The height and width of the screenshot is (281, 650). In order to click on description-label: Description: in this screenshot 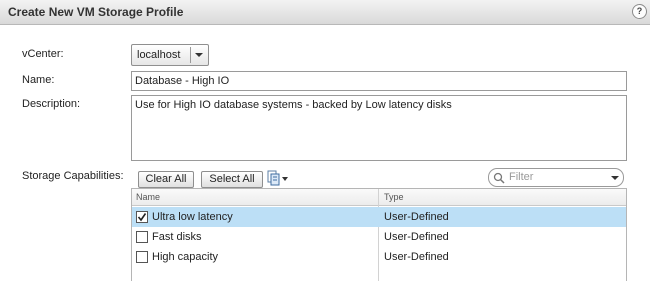, I will do `click(51, 104)`.